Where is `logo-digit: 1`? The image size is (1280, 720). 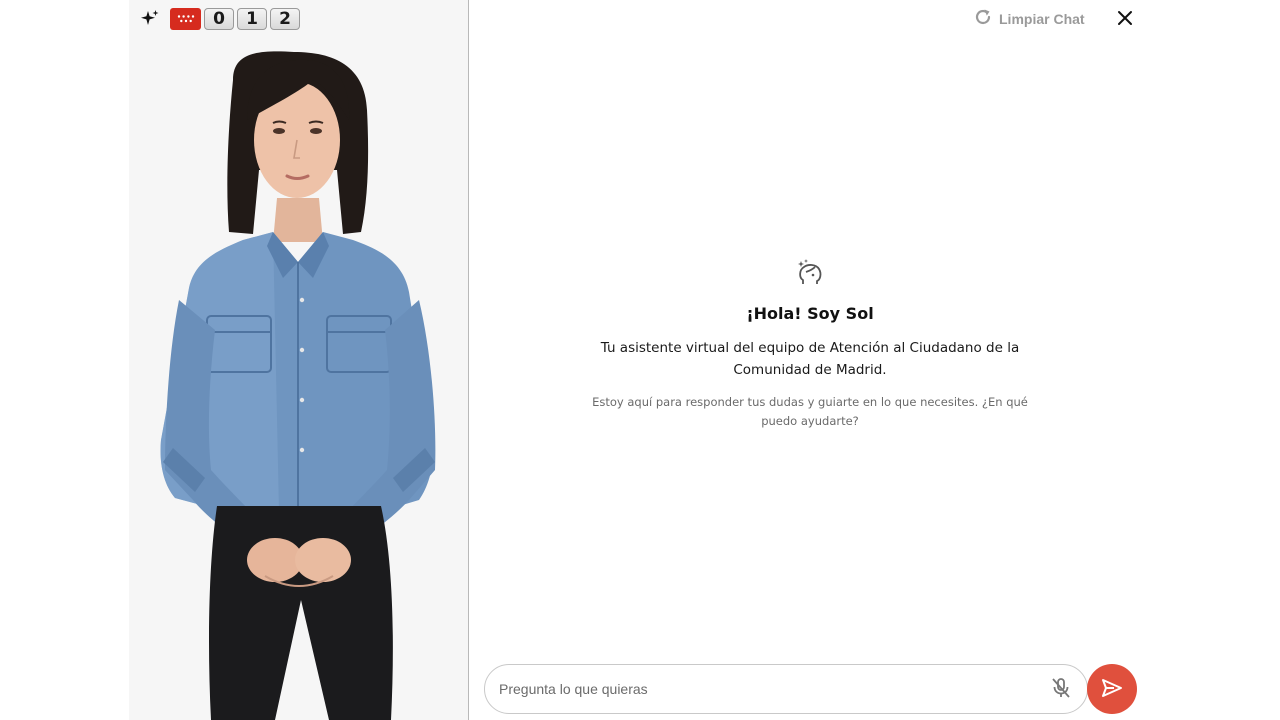 logo-digit: 1 is located at coordinates (252, 19).